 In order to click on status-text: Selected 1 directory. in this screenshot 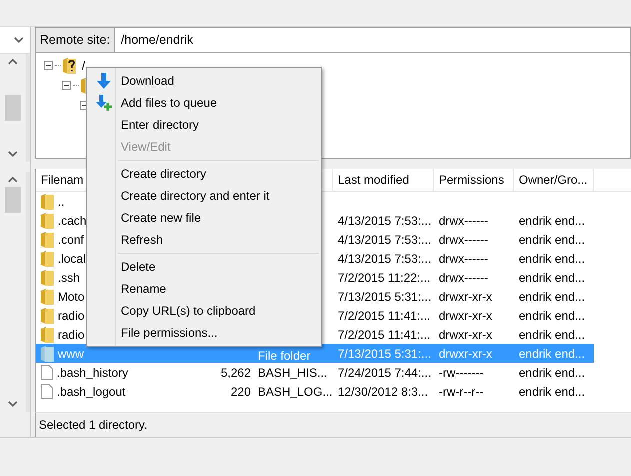, I will do `click(93, 425)`.